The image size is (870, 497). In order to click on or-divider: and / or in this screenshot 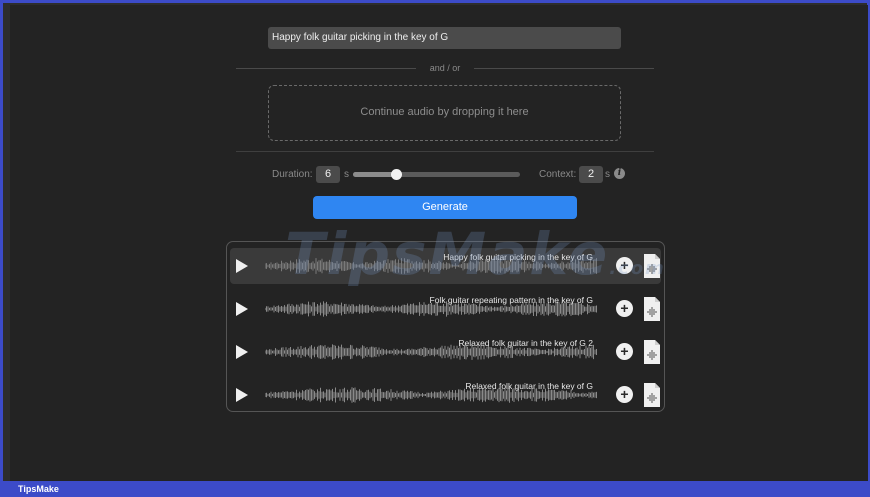, I will do `click(445, 68)`.